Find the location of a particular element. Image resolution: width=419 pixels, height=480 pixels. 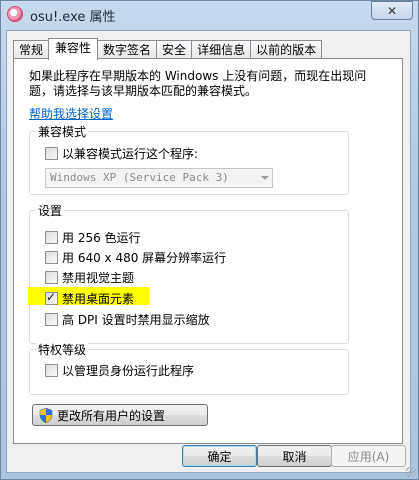

help-choose-settings-link: 帮助我选择设置 is located at coordinates (71, 113).